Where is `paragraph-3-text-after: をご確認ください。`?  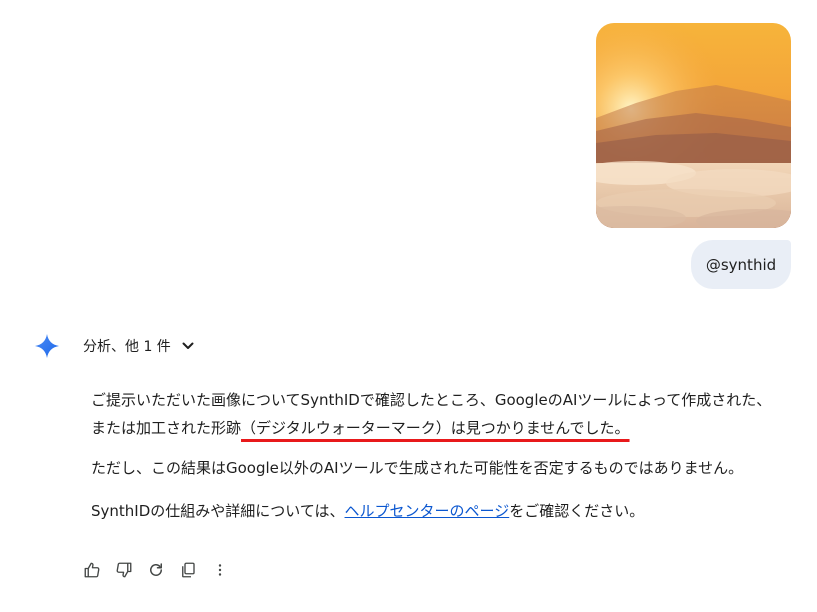
paragraph-3-text-after: をご確認ください。 is located at coordinates (577, 511).